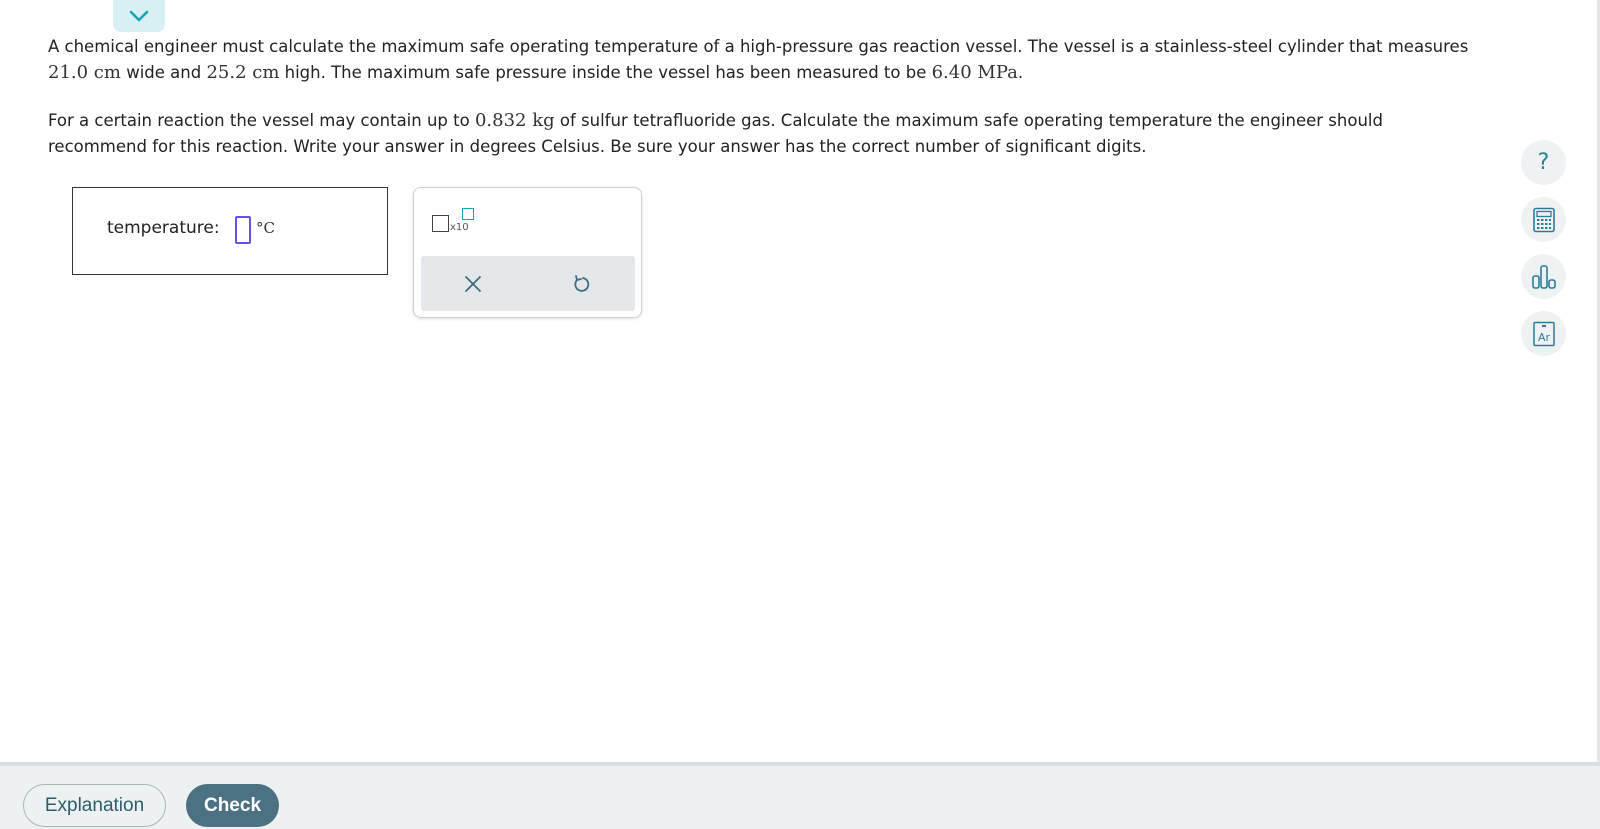 The width and height of the screenshot is (1600, 829). Describe the element at coordinates (243, 72) in the screenshot. I see `vessel-height: 25.2 cm` at that location.